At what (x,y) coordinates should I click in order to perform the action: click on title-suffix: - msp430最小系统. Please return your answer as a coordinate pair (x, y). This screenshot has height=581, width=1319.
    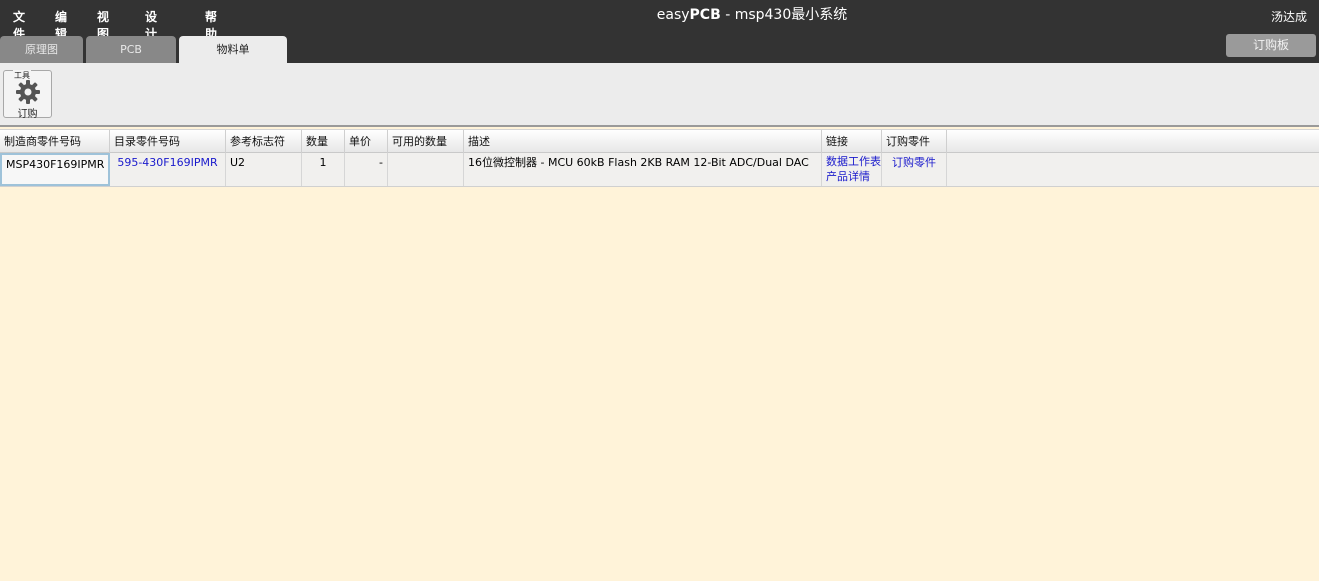
    Looking at the image, I should click on (784, 15).